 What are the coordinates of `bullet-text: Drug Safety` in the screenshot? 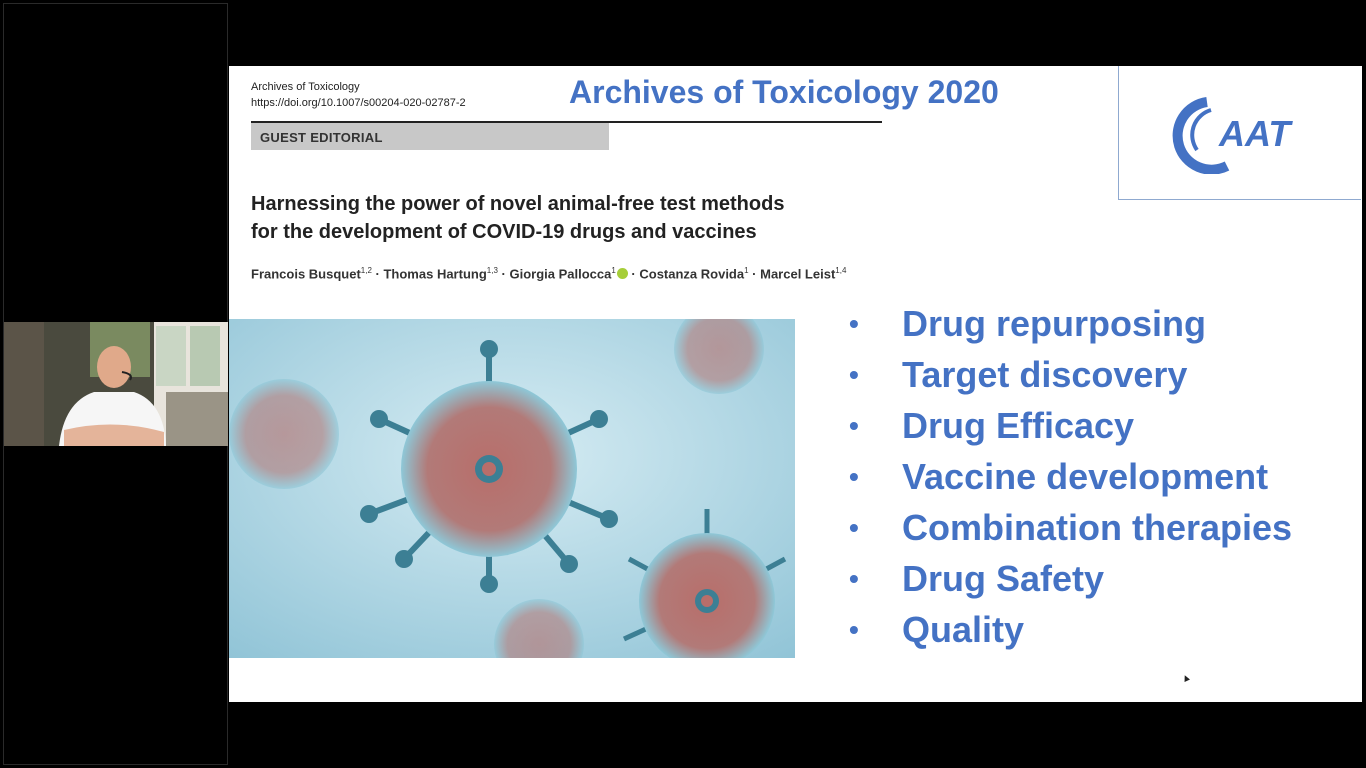 It's located at (1003, 578).